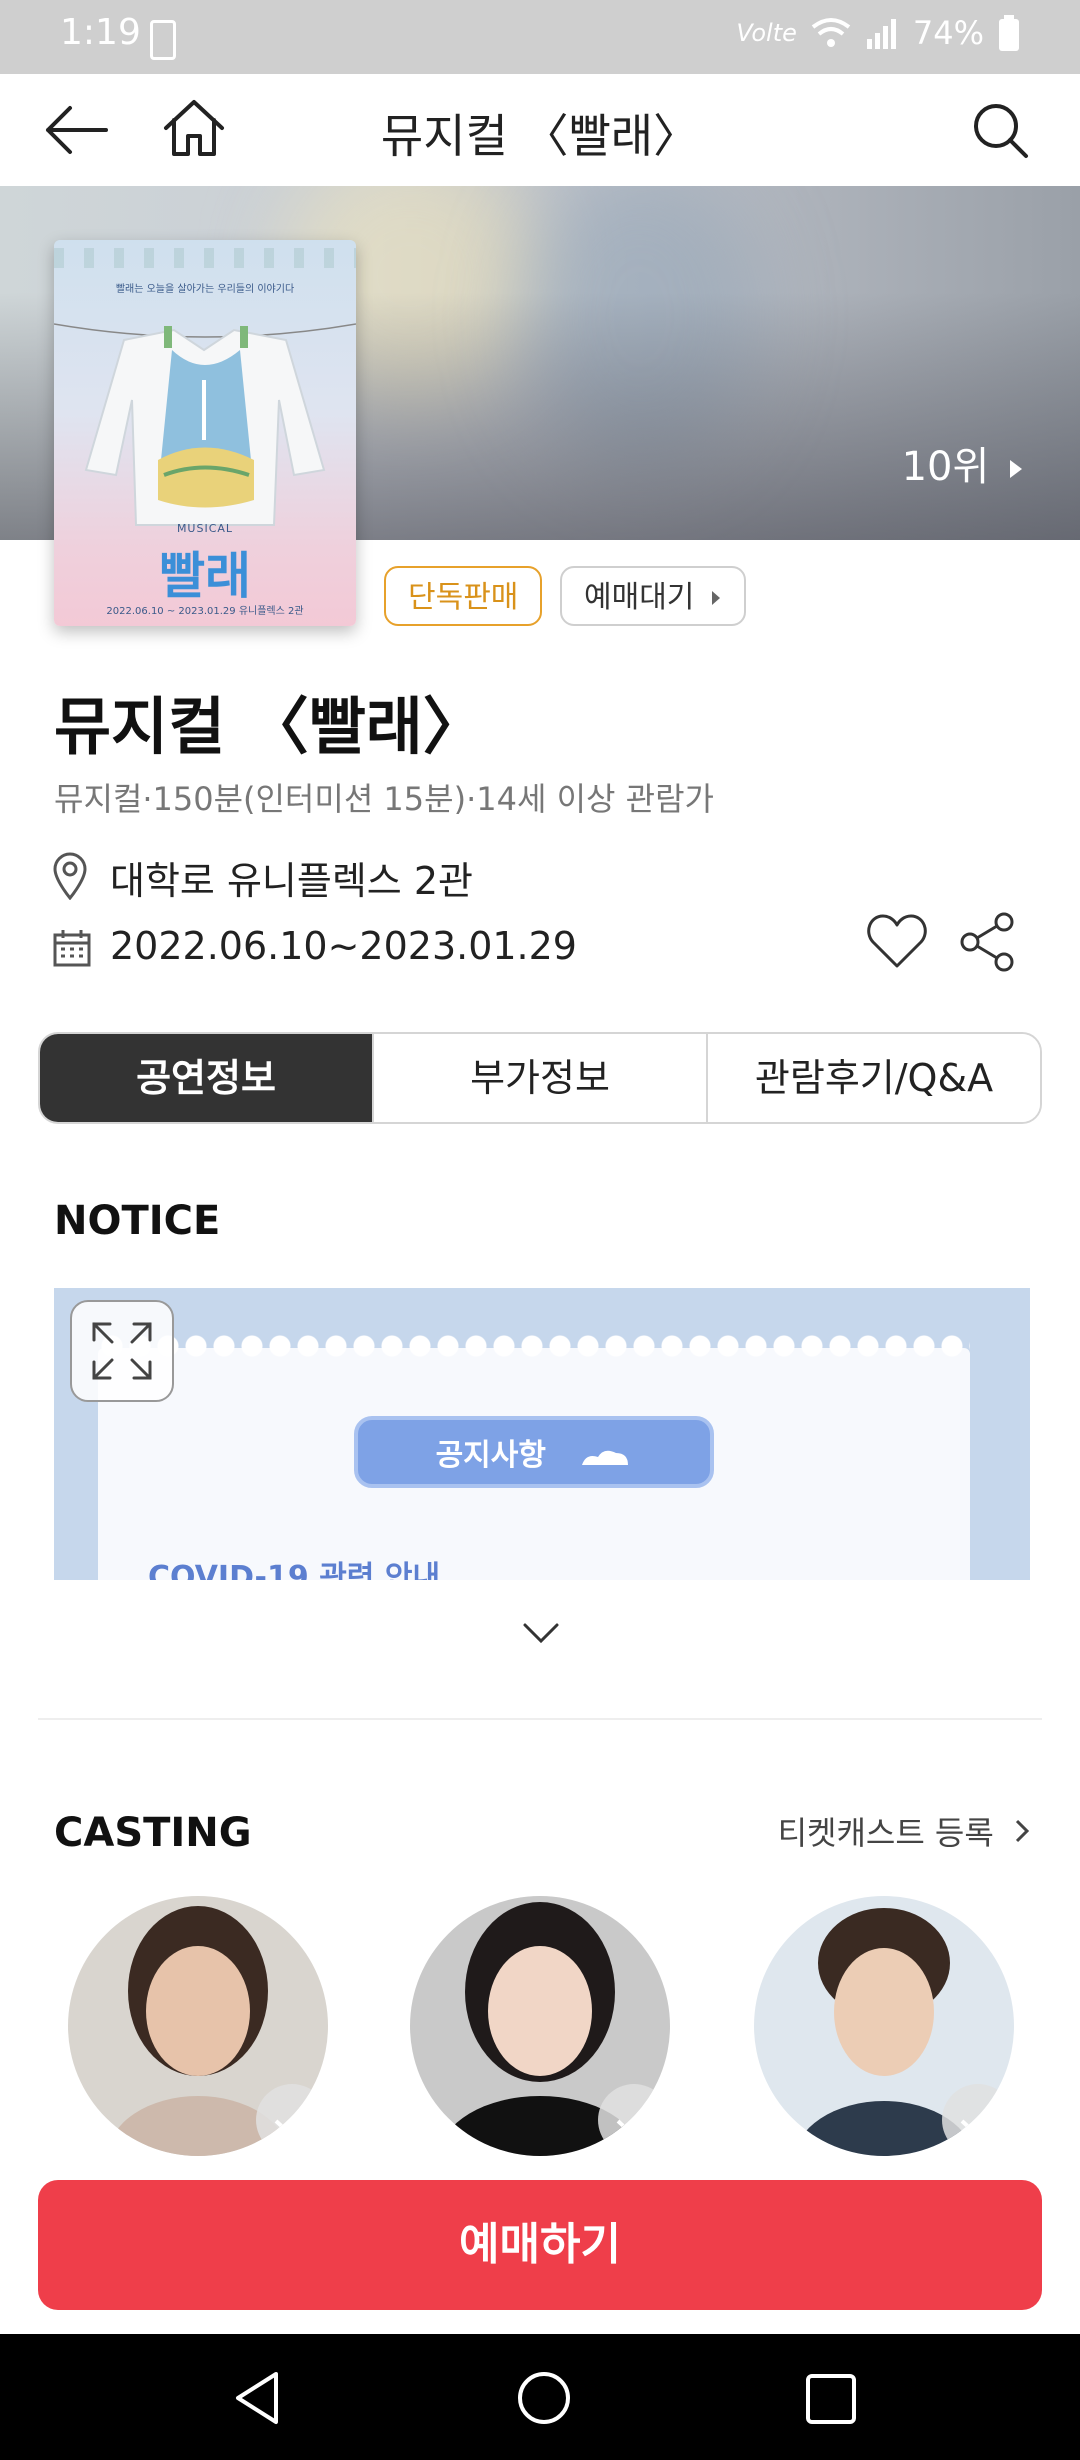 The height and width of the screenshot is (2460, 1080). I want to click on notice-image: 공지사항 COVID-19 관련 안내, so click(542, 1434).